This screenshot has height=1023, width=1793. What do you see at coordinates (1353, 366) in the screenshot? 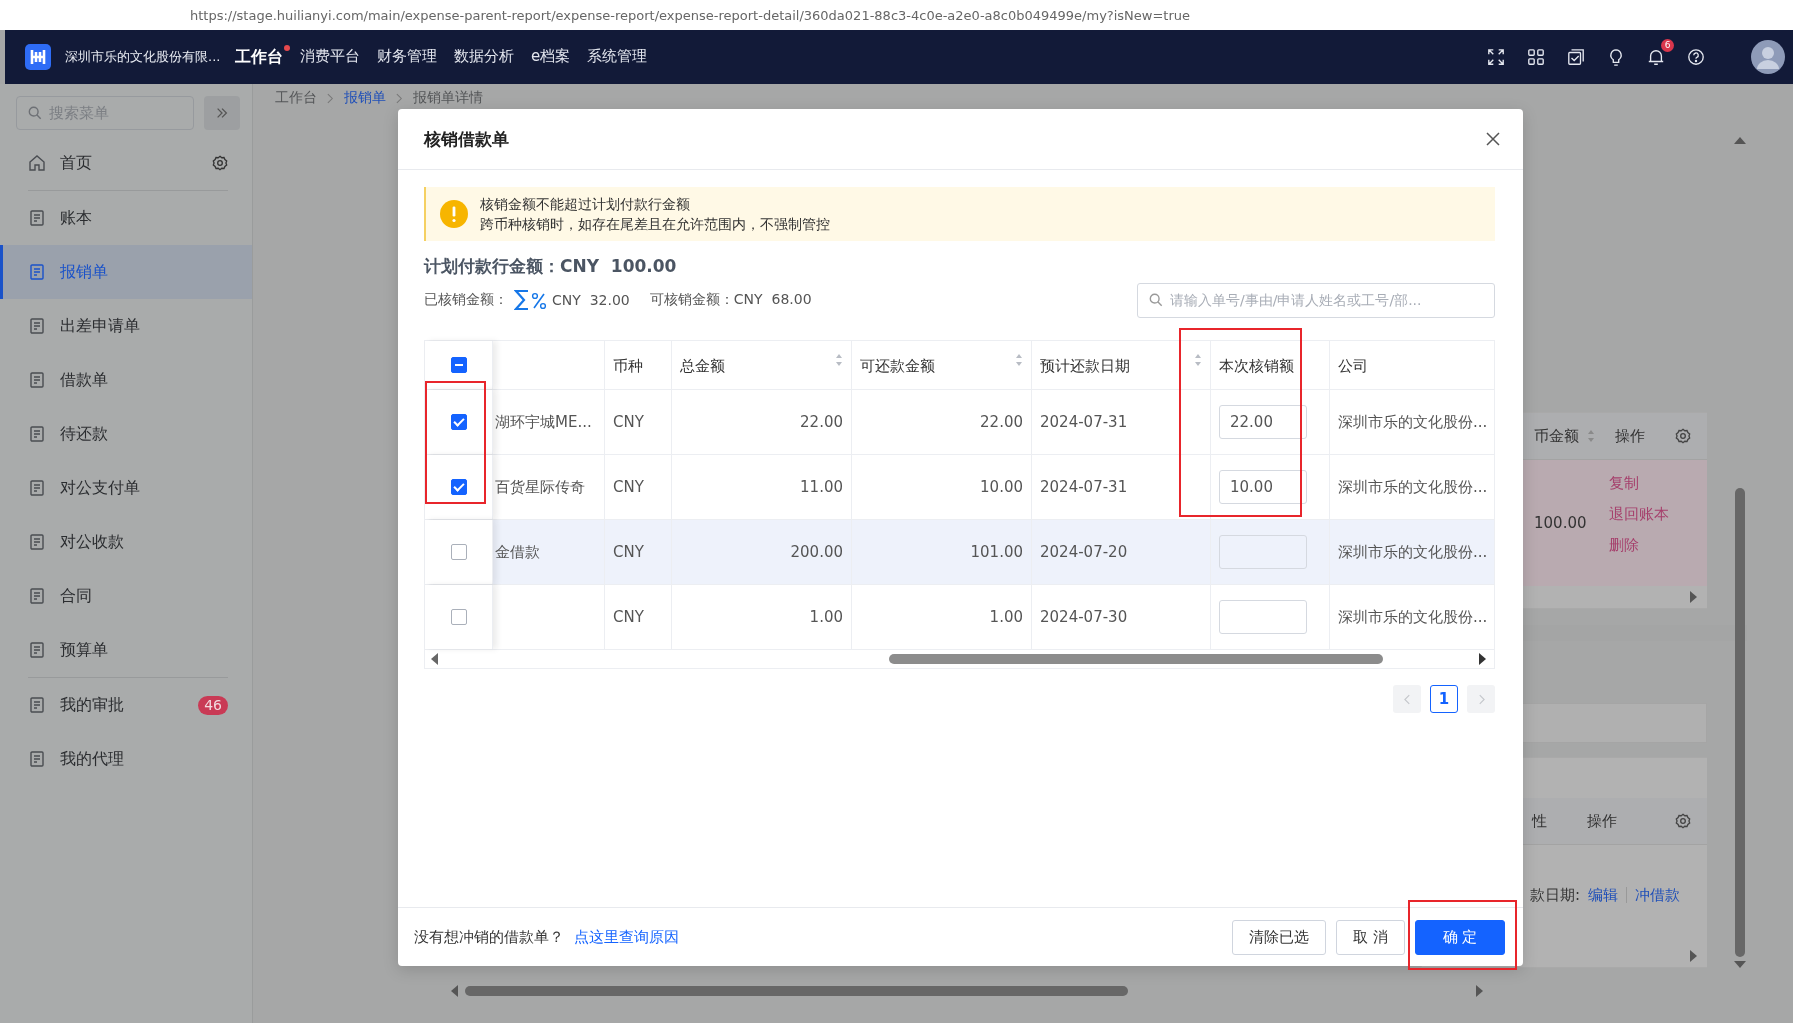
I see `column-header: 公司` at bounding box center [1353, 366].